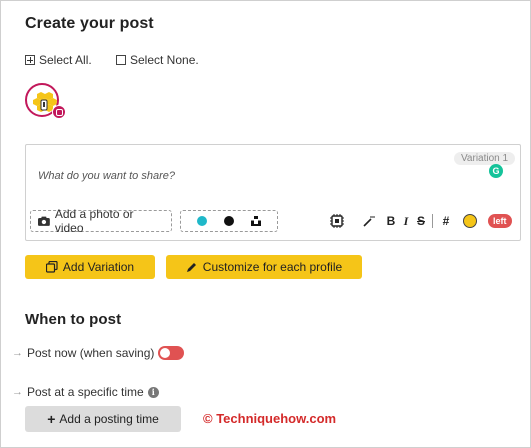 This screenshot has height=448, width=531. What do you see at coordinates (485, 158) in the screenshot?
I see `variation-label: Variation 1` at bounding box center [485, 158].